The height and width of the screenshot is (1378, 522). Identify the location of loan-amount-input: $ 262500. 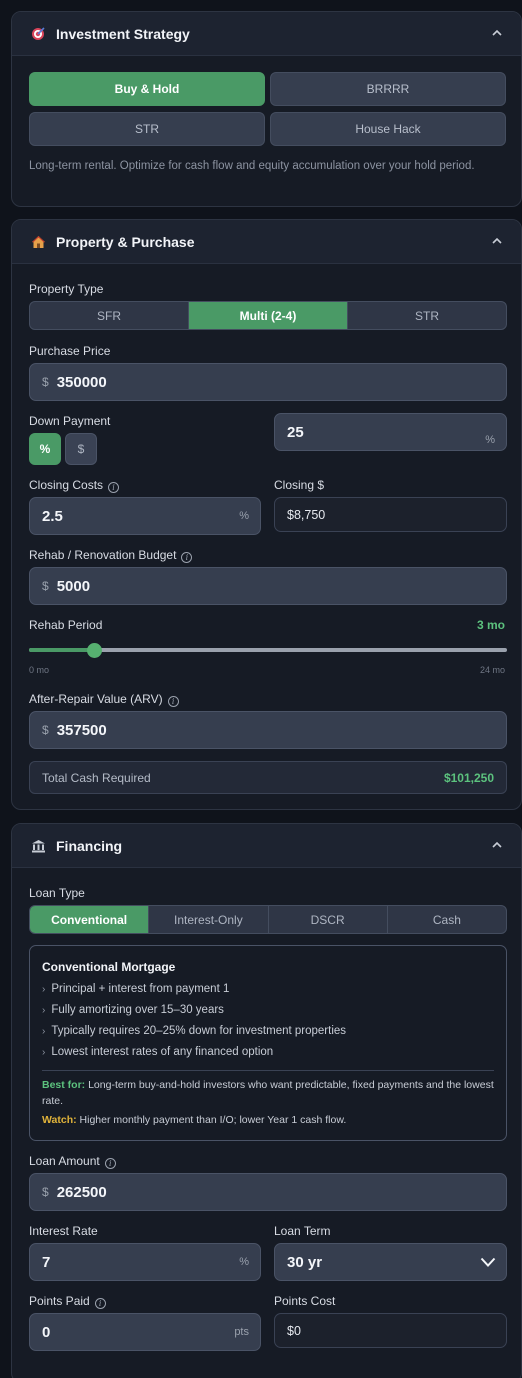
(268, 1192).